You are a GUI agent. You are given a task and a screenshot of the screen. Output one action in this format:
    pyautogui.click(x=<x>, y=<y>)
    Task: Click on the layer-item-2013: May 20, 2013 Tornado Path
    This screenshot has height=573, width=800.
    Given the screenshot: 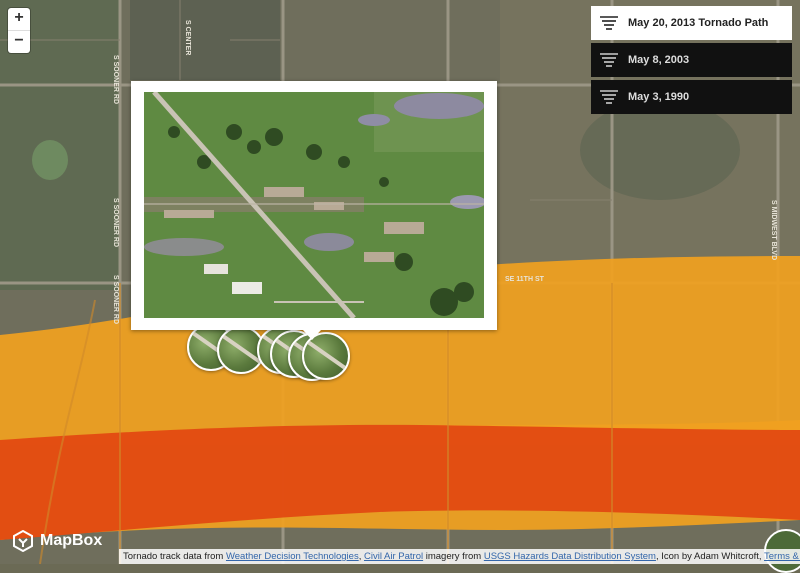 What is the action you would take?
    pyautogui.click(x=691, y=23)
    